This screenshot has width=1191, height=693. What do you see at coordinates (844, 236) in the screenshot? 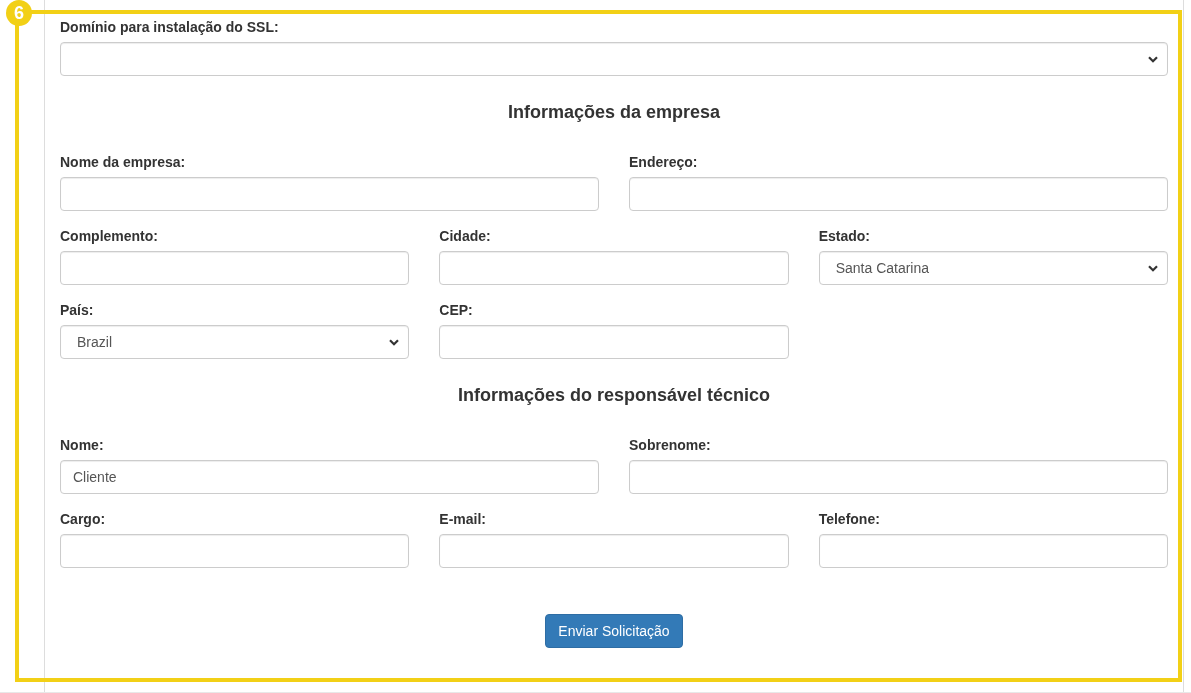
I see `field-label: Estado:` at bounding box center [844, 236].